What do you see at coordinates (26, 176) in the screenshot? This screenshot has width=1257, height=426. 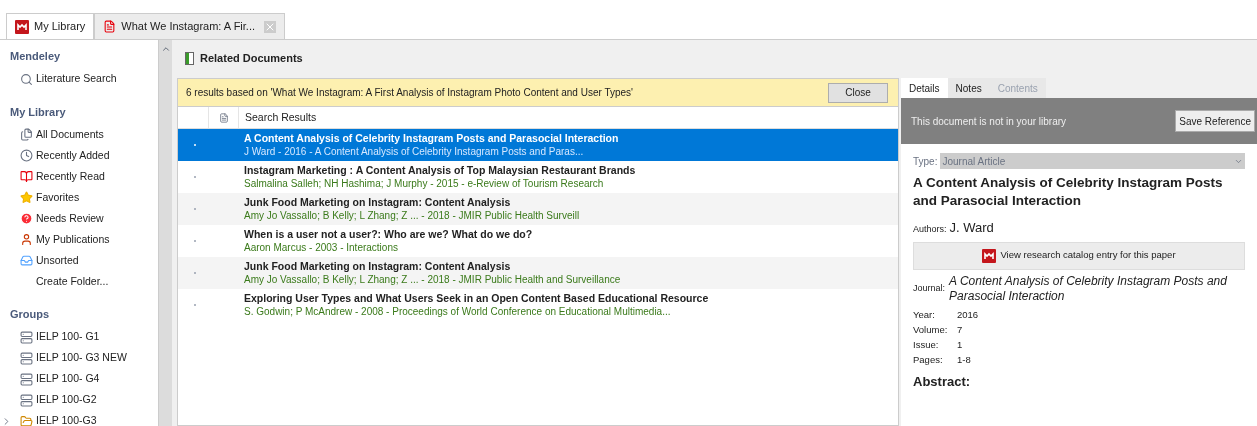 I see `book-icon` at bounding box center [26, 176].